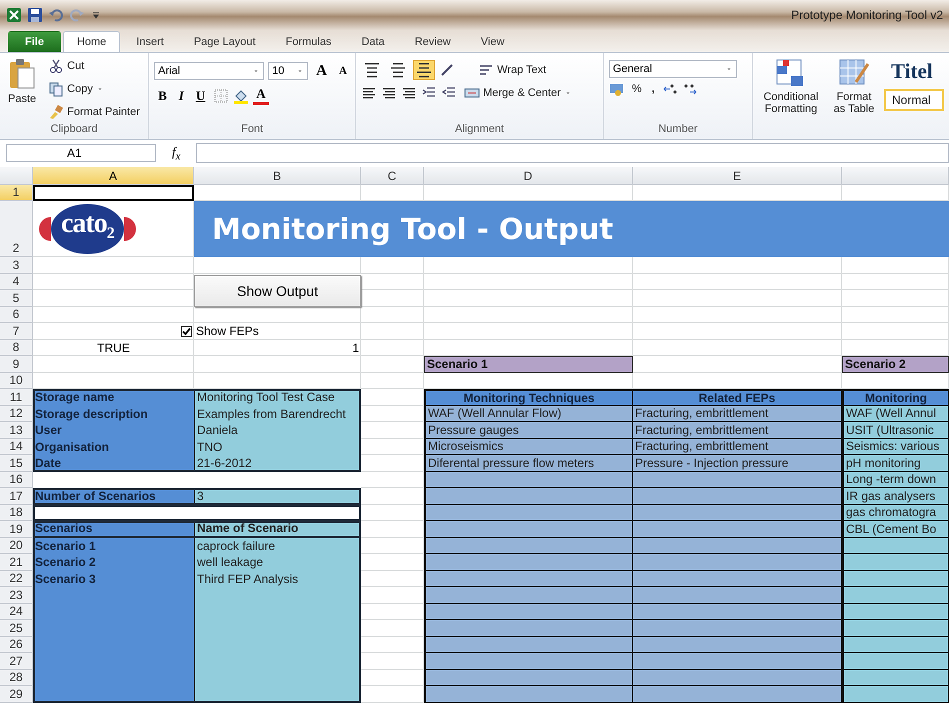 The image size is (949, 704). I want to click on table-cell: Long -term down, so click(895, 480).